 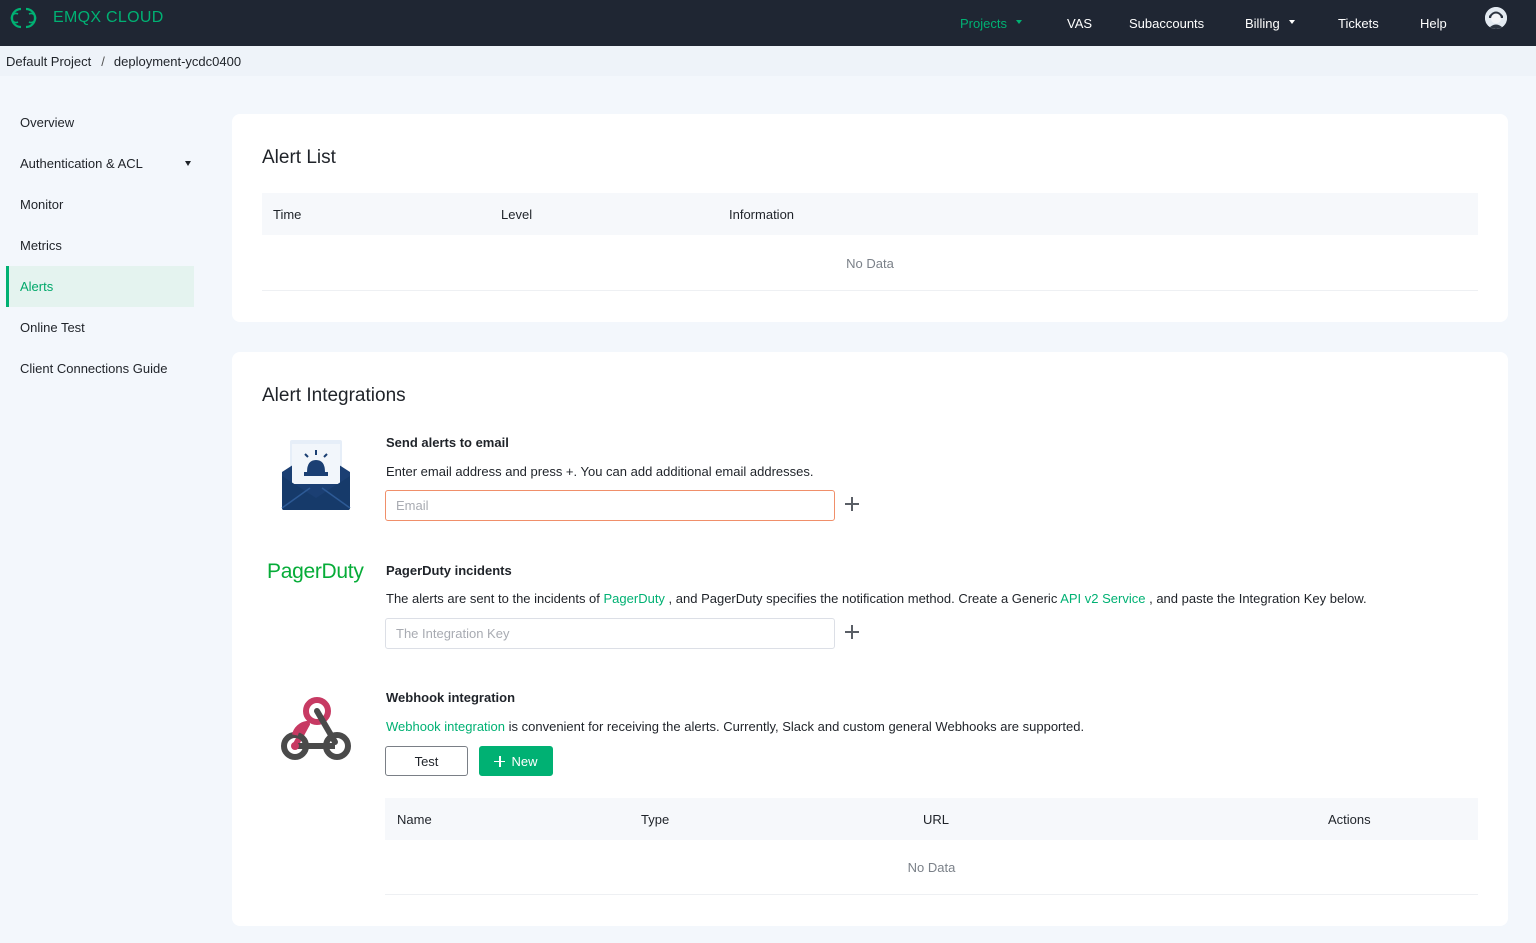 I want to click on test-button: Test, so click(x=426, y=761).